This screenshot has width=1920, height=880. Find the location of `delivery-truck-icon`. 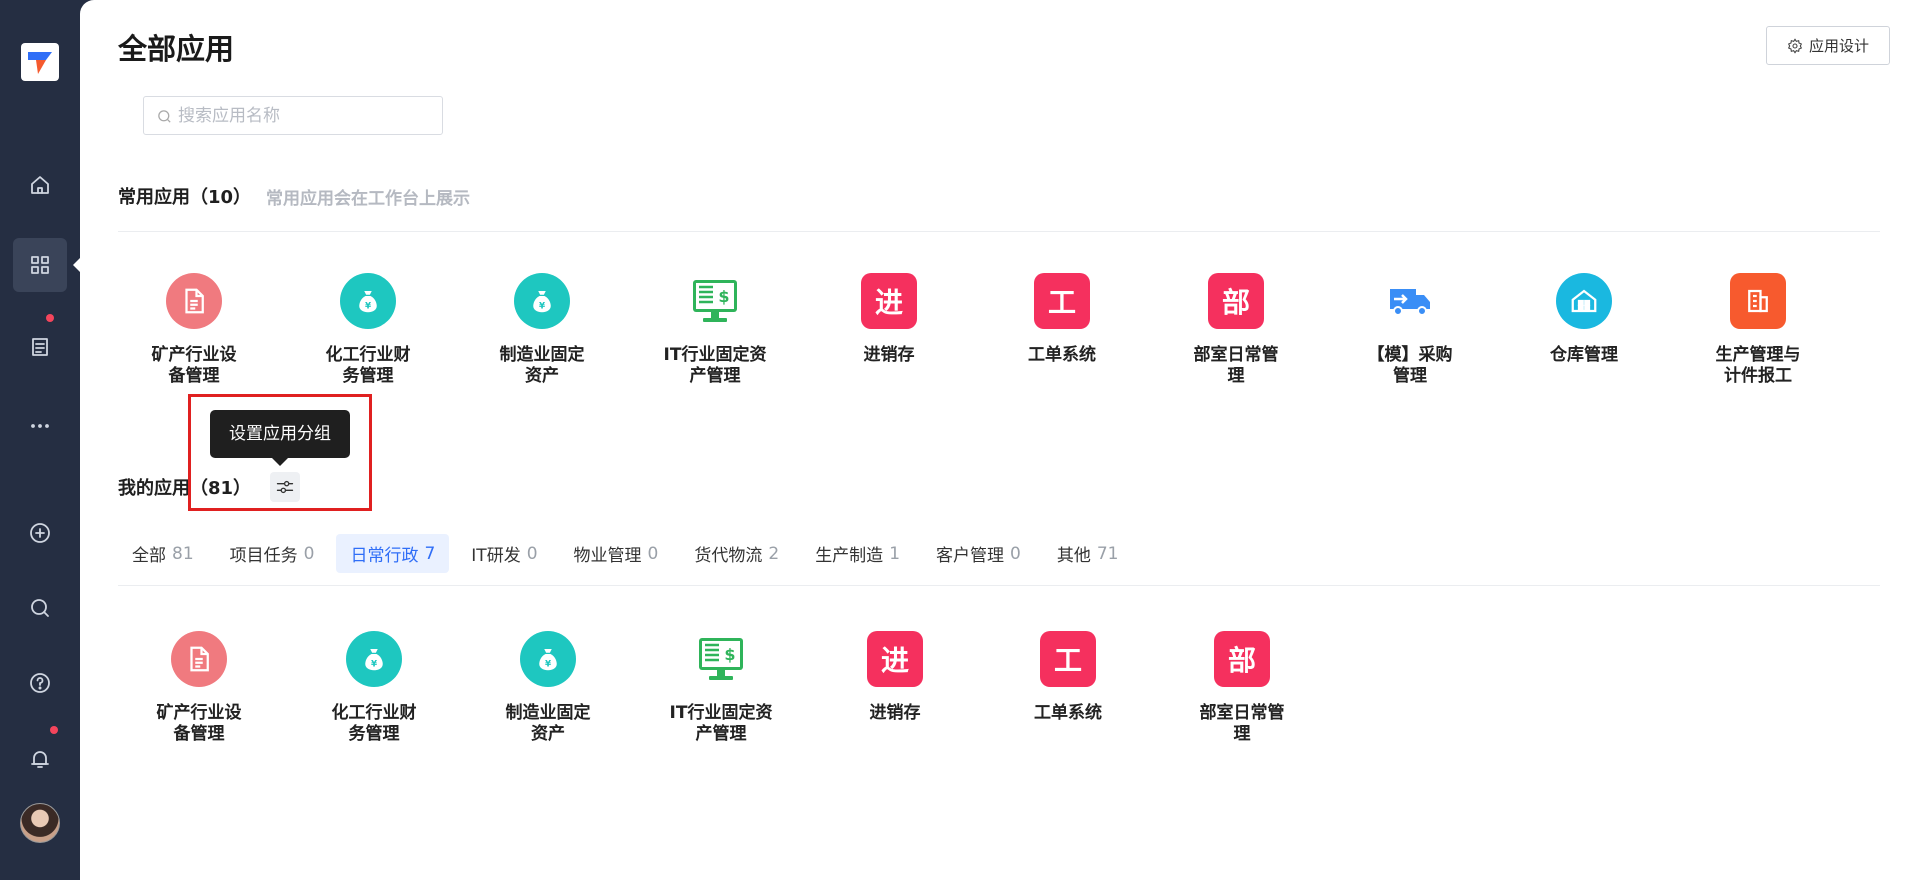

delivery-truck-icon is located at coordinates (1410, 301).